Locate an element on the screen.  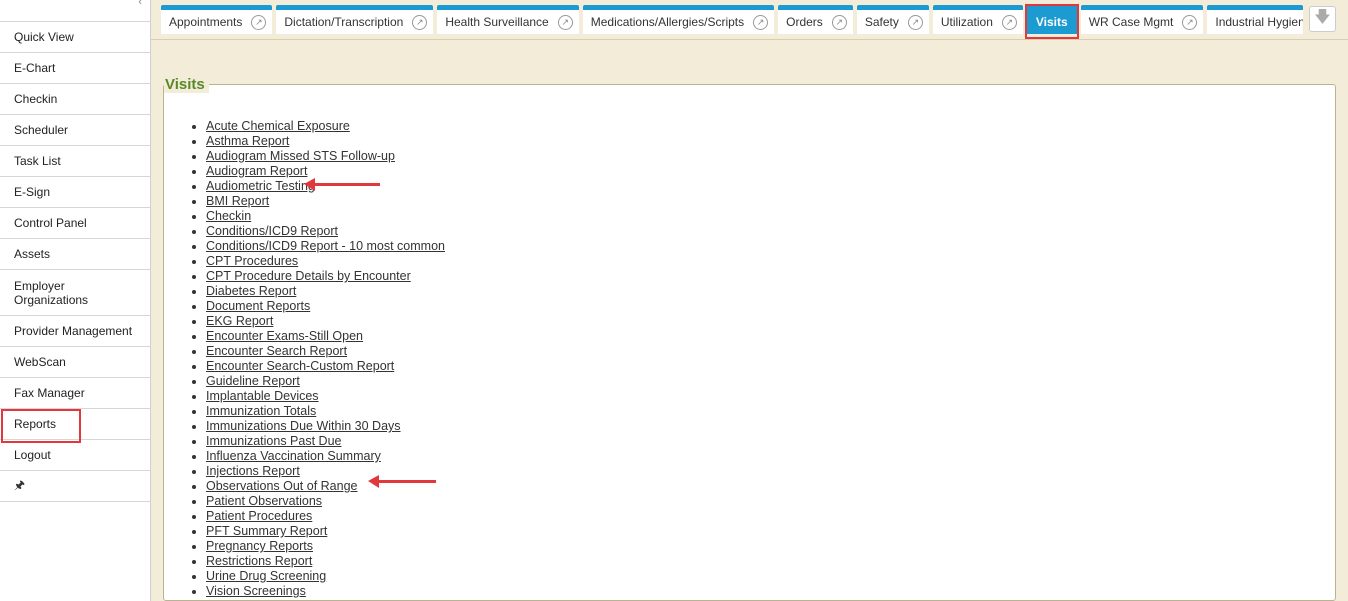
sidebar-item-label: Logout is located at coordinates (32, 455).